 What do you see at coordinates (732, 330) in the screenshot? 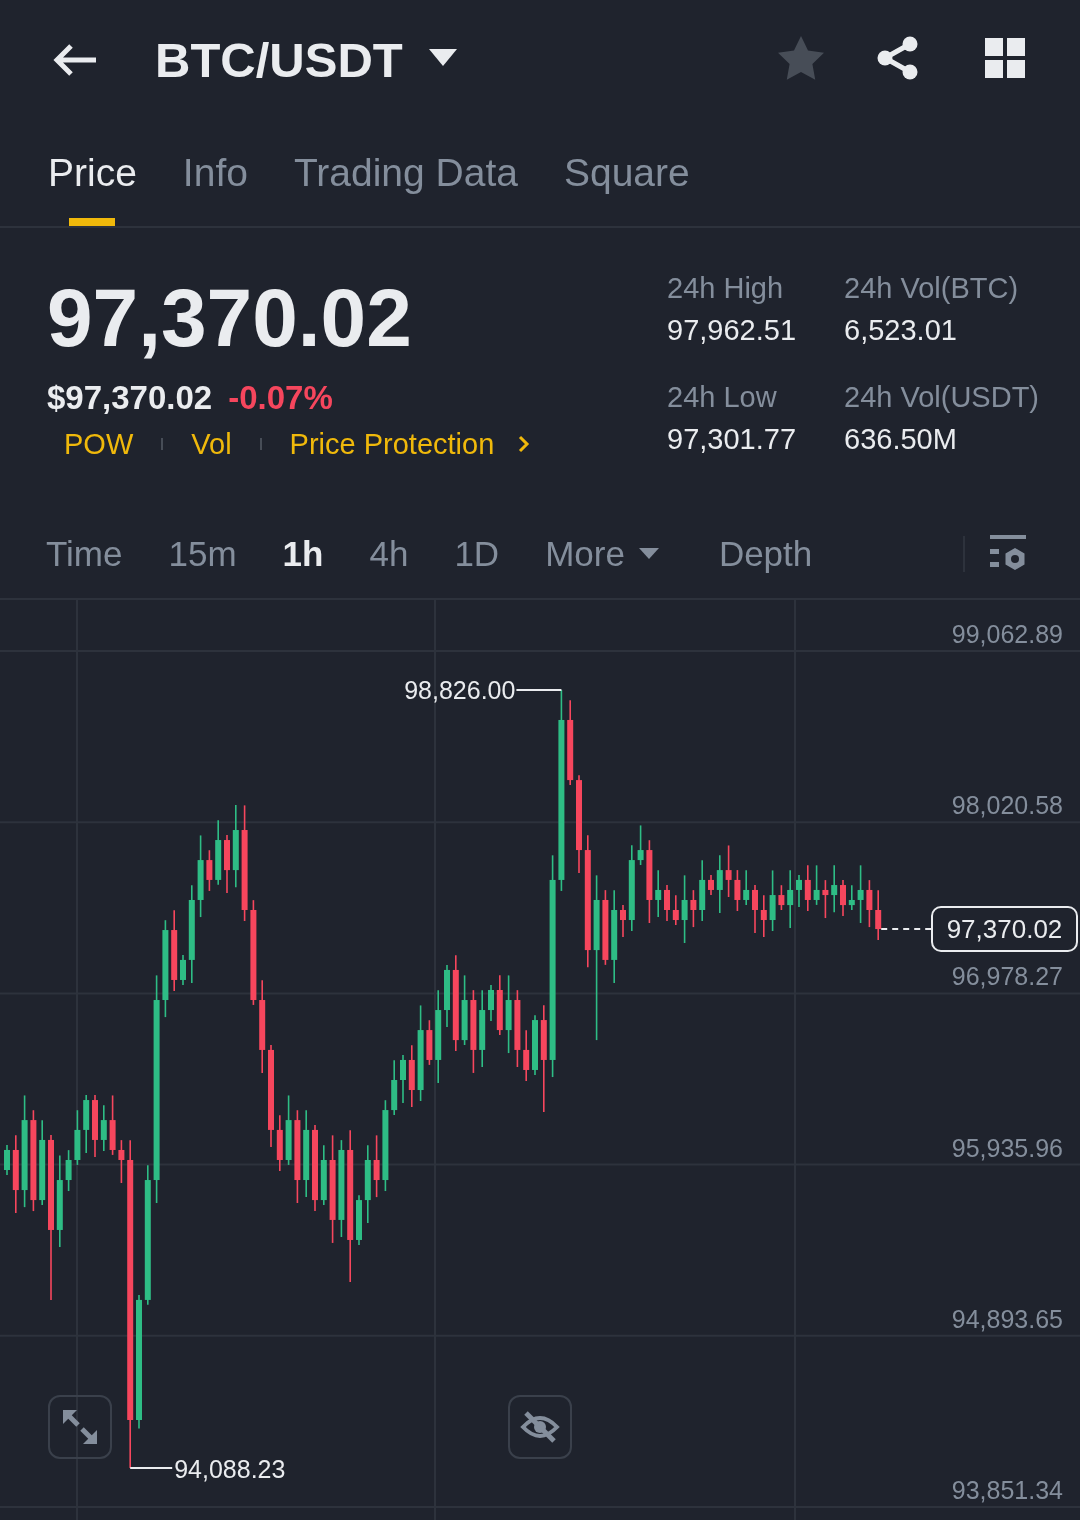
I see `stat-value: 97,962.51` at bounding box center [732, 330].